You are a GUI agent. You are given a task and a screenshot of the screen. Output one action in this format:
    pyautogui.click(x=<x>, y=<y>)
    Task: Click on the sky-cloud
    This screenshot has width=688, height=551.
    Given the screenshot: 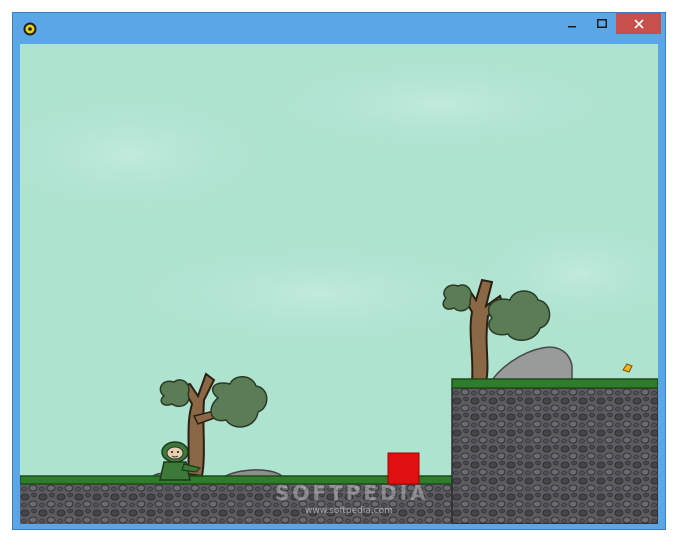 What is the action you would take?
    pyautogui.click(x=440, y=104)
    